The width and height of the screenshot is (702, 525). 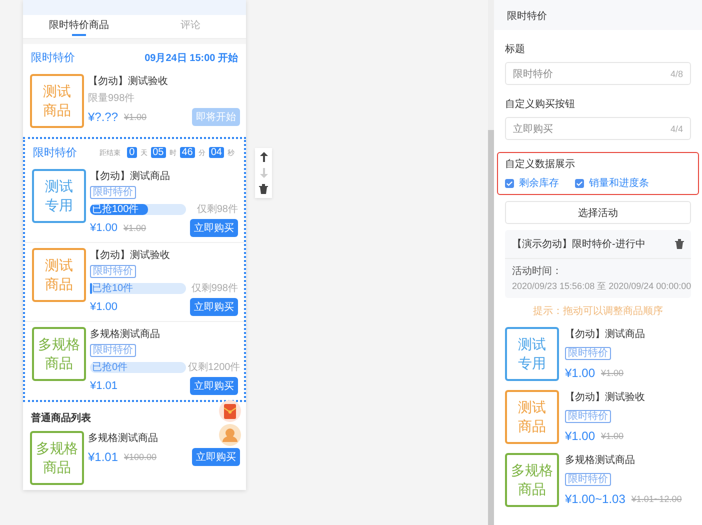 What do you see at coordinates (598, 128) in the screenshot?
I see `text-field: 立即购买 4/4` at bounding box center [598, 128].